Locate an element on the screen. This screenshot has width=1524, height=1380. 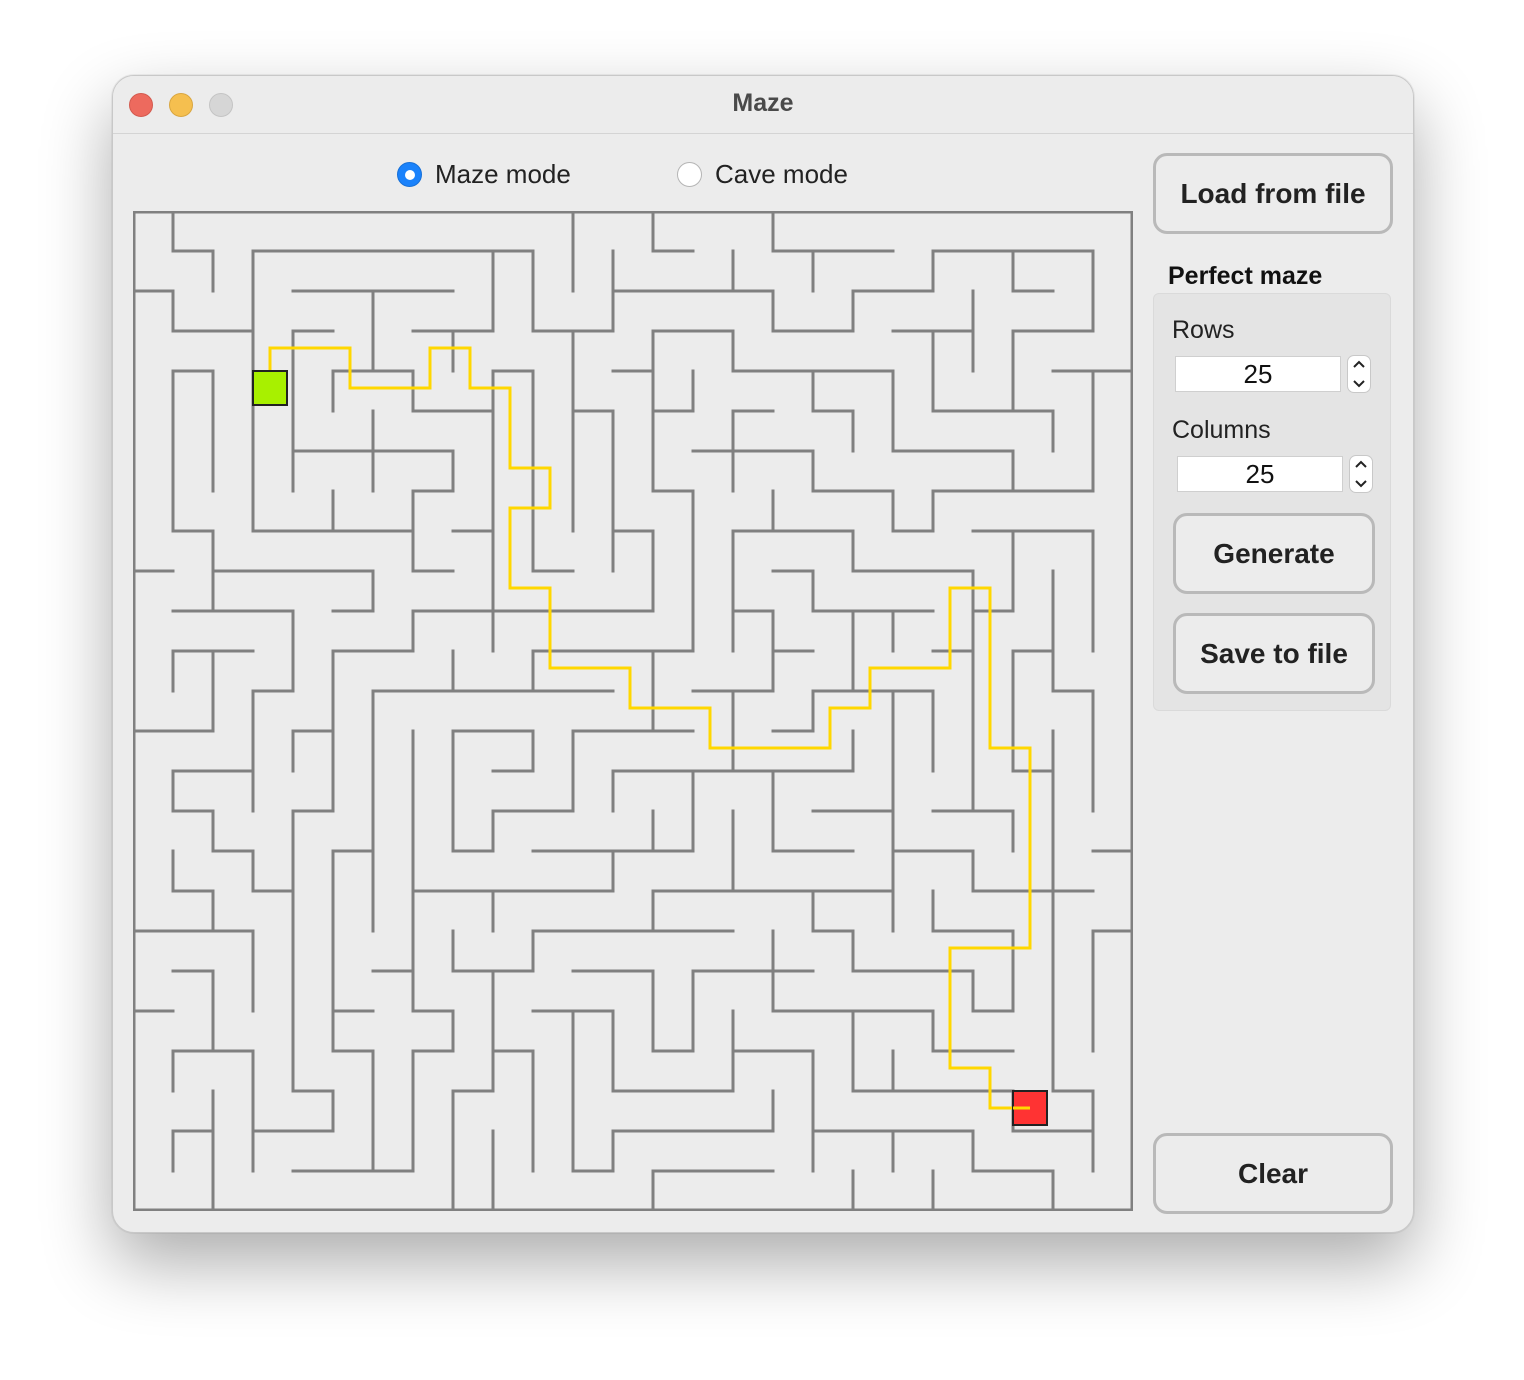
cave-mode-label: Cave mode is located at coordinates (781, 174).